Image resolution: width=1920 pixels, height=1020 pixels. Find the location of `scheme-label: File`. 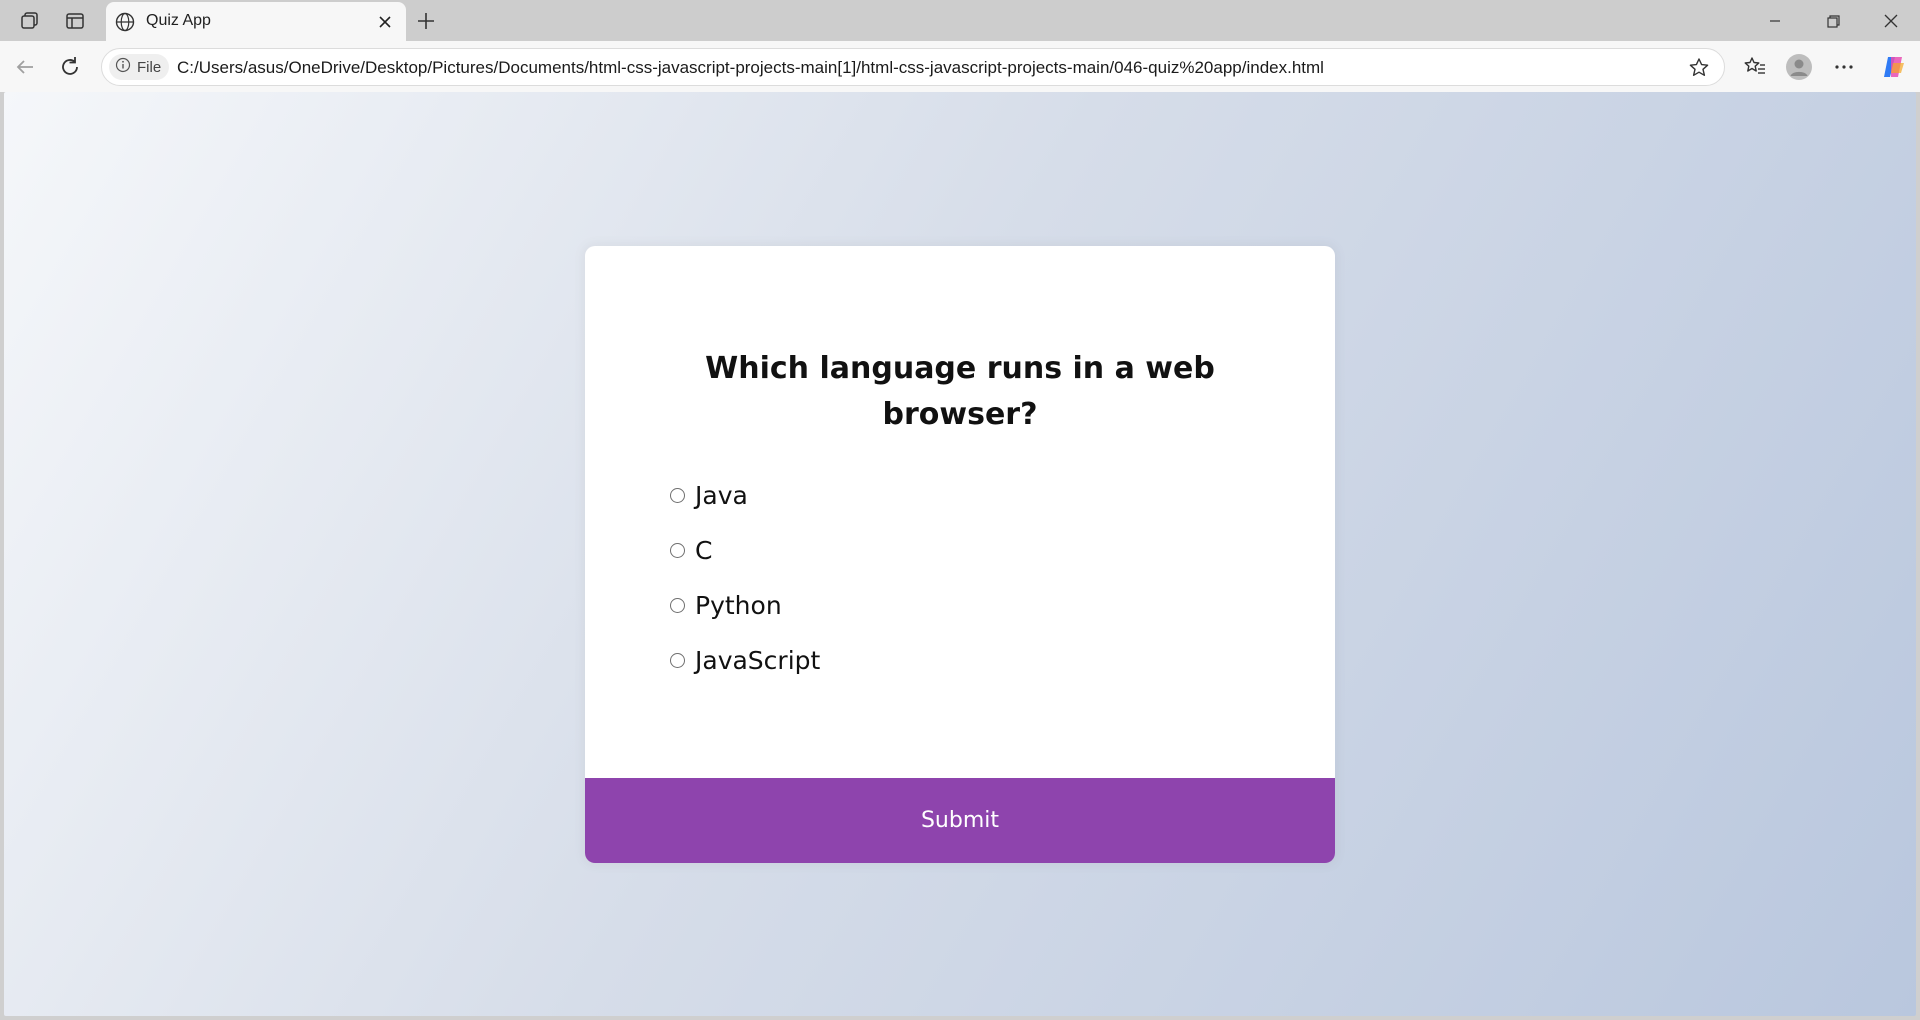

scheme-label: File is located at coordinates (149, 67).